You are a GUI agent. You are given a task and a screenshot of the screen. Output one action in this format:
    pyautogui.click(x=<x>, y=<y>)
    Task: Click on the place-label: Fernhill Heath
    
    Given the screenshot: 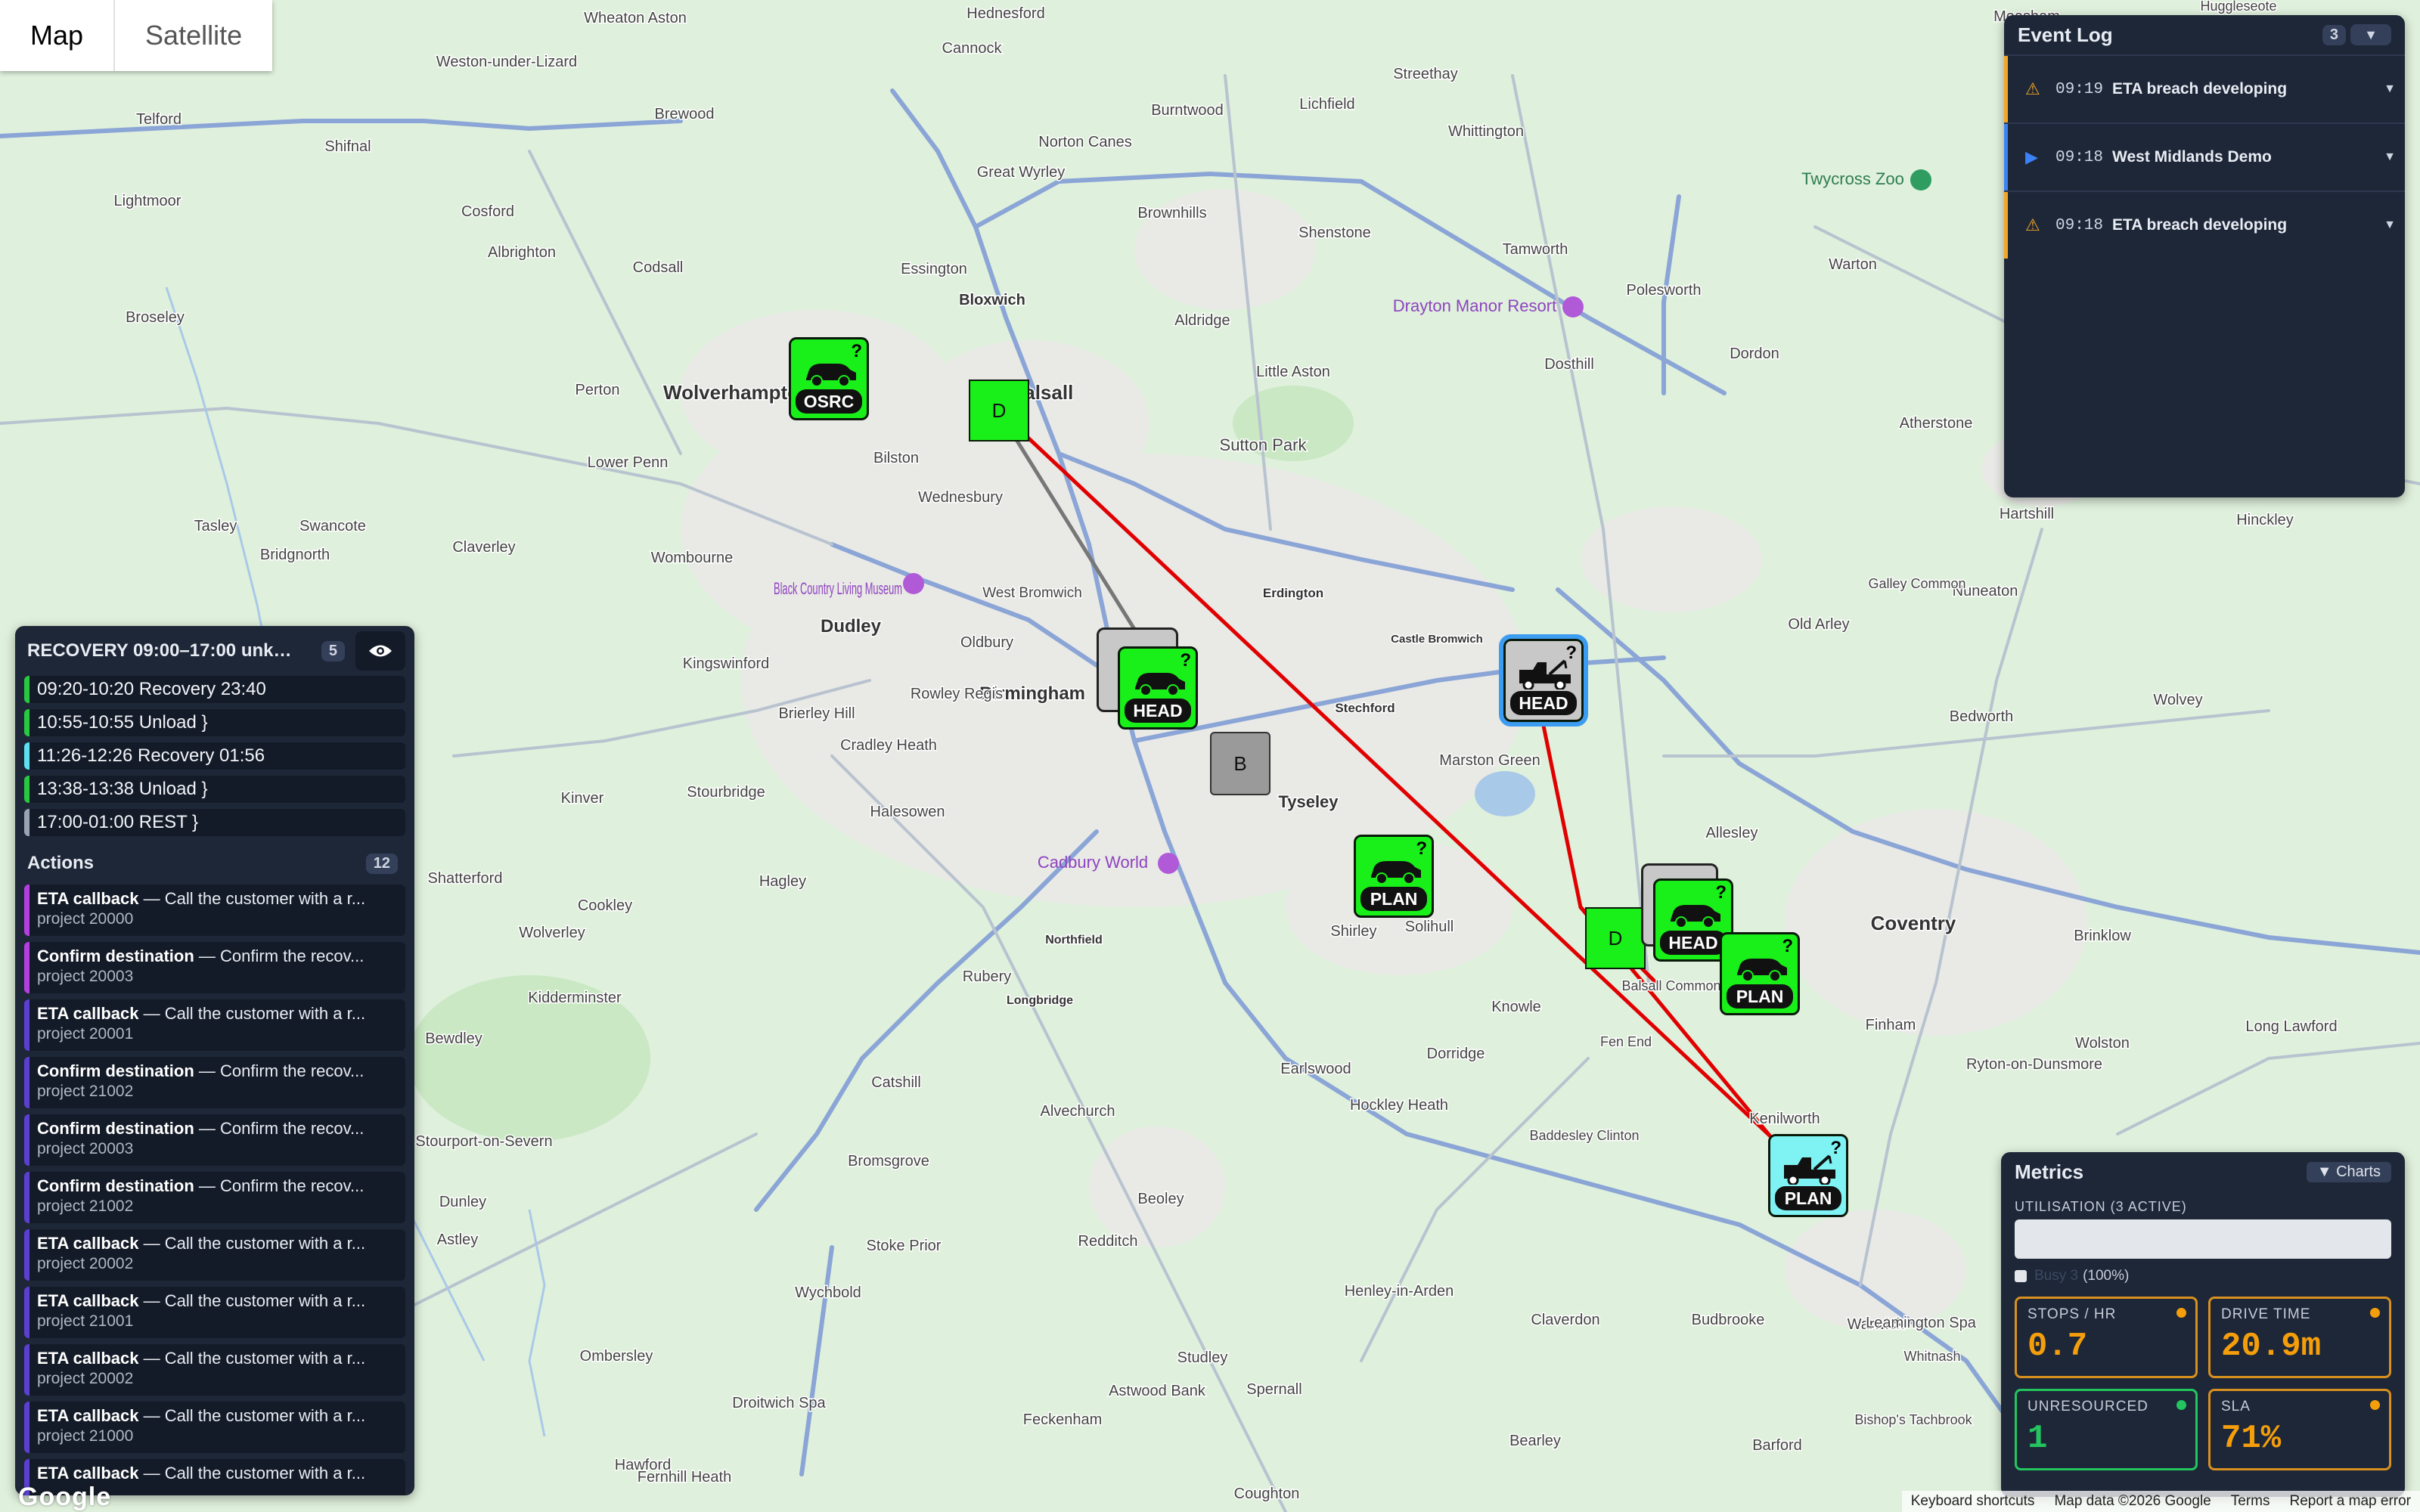 What is the action you would take?
    pyautogui.click(x=685, y=1478)
    